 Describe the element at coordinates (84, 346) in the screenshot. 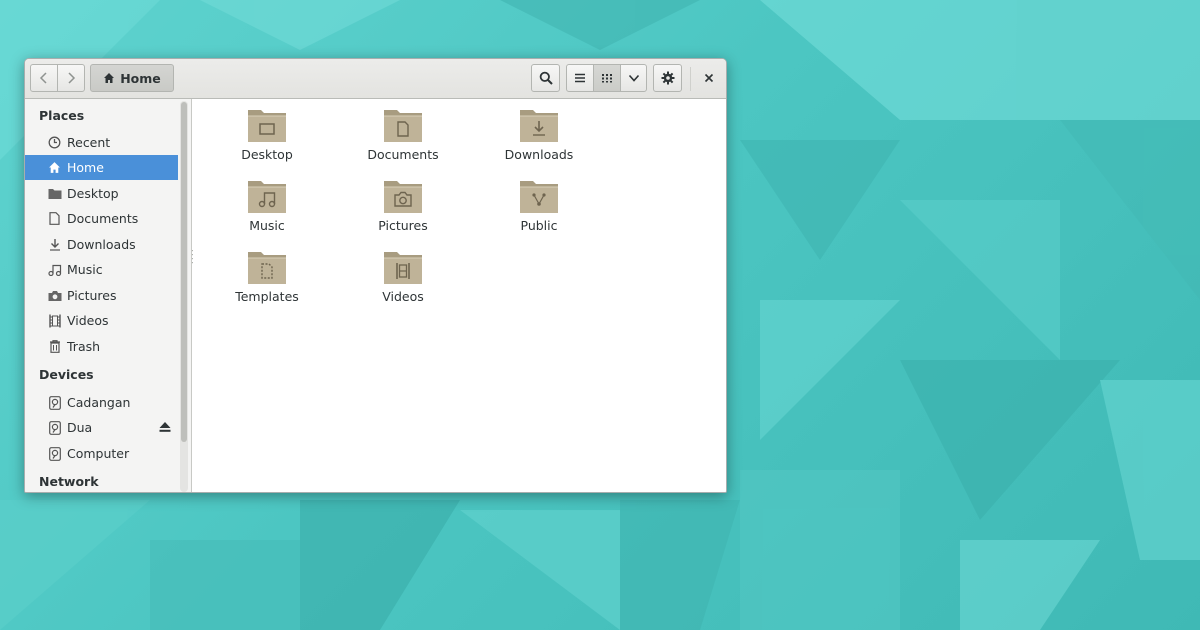

I see `sidebar-item-label: Trash` at that location.